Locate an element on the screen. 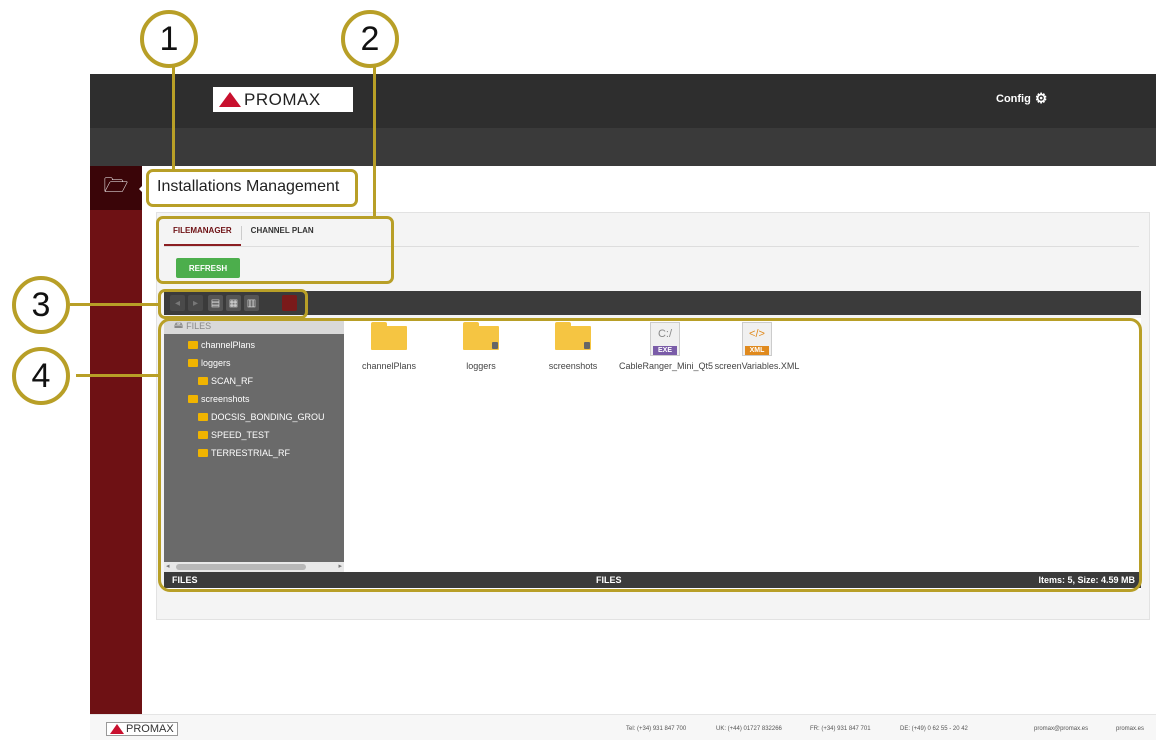 Image resolution: width=1156 pixels, height=740 pixels. config-button: Config ⚙ is located at coordinates (1021, 98).